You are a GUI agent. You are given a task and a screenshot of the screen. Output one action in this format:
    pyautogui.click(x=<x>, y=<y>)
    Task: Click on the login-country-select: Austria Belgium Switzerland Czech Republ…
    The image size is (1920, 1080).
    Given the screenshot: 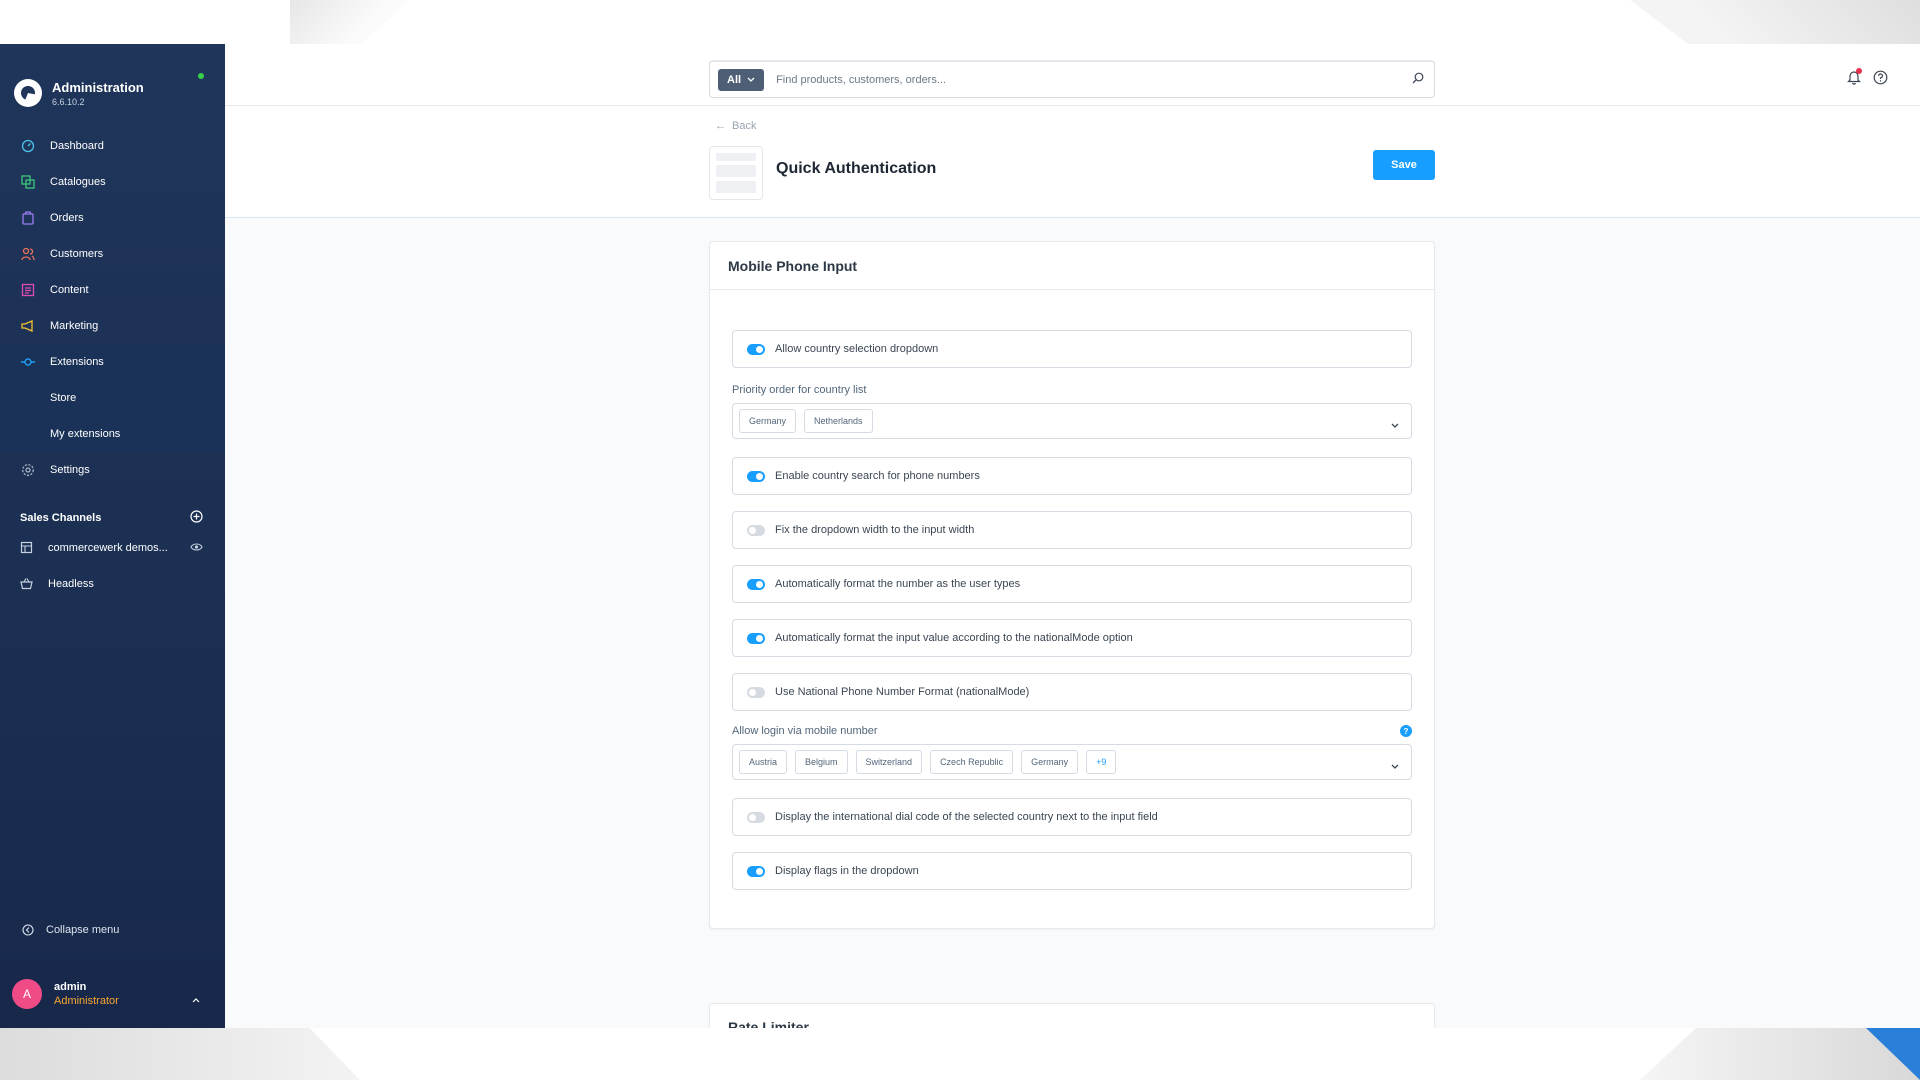 What is the action you would take?
    pyautogui.click(x=1072, y=762)
    